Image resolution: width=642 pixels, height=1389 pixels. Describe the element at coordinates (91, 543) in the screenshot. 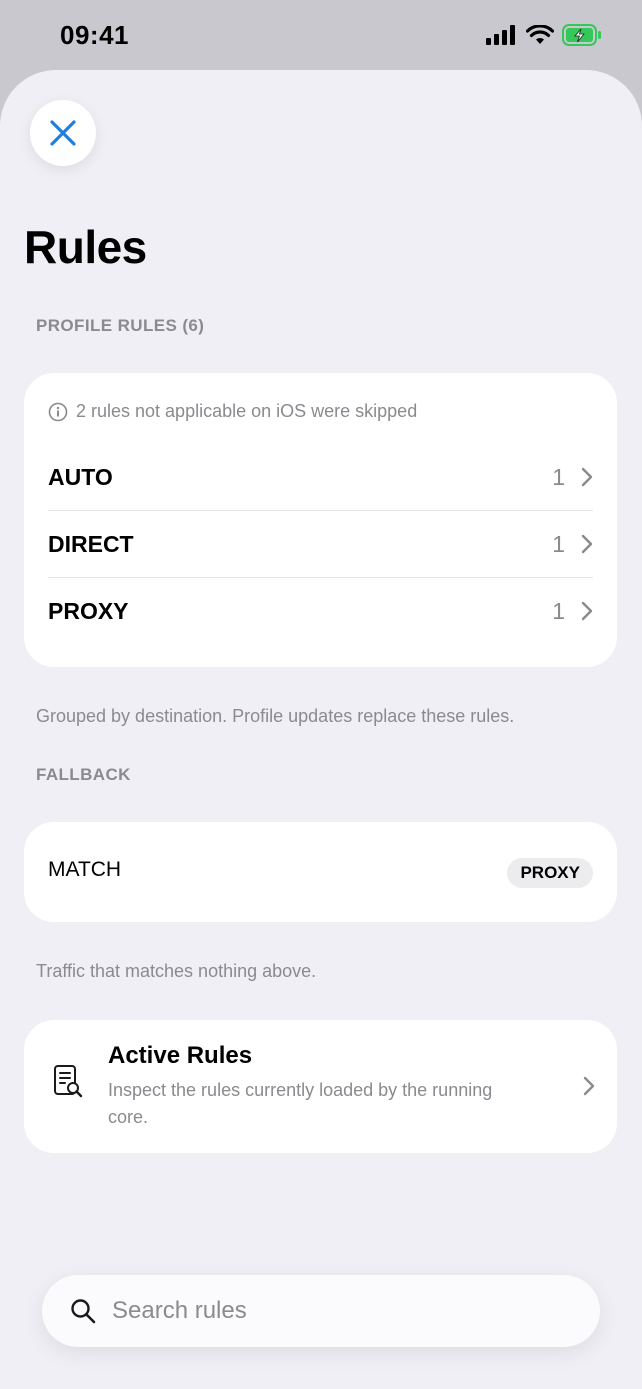

I see `rule-group-label: DIRECT` at that location.